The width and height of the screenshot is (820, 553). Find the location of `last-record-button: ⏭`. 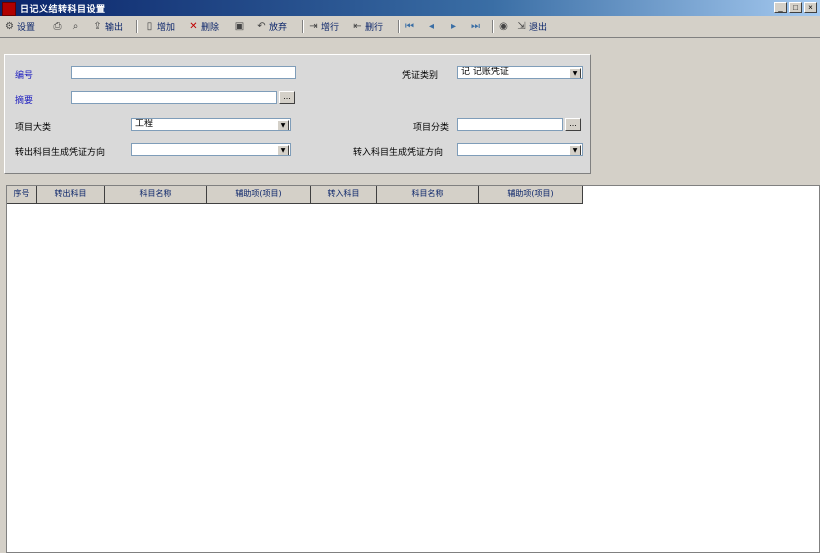

last-record-button: ⏭ is located at coordinates (475, 26).